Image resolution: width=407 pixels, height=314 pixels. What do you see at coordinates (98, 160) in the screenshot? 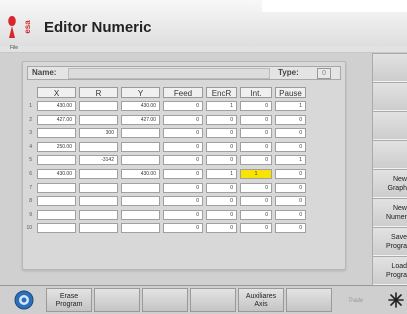
I see `cell-r: -3142` at bounding box center [98, 160].